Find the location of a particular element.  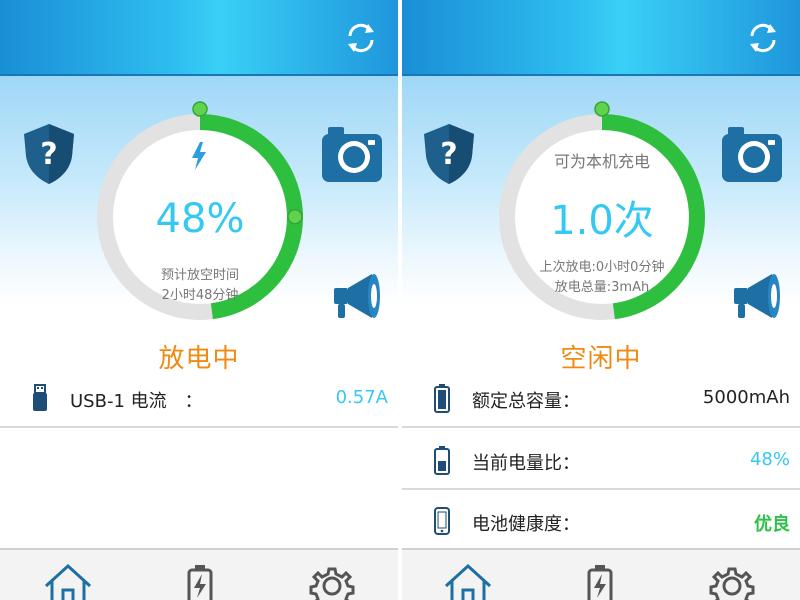

battery-percent: 48% is located at coordinates (200, 219).